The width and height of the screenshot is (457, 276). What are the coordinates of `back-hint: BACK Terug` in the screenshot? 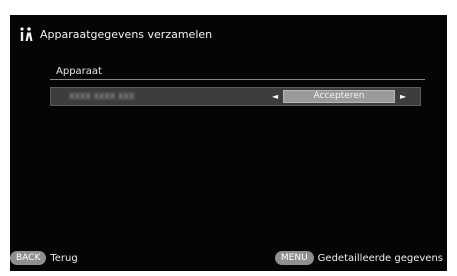 It's located at (44, 258).